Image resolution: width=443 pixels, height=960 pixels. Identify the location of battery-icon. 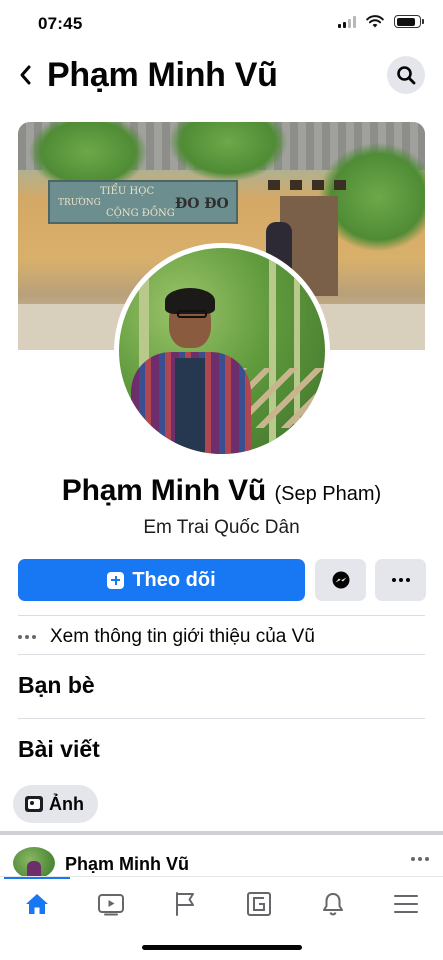
(409, 21).